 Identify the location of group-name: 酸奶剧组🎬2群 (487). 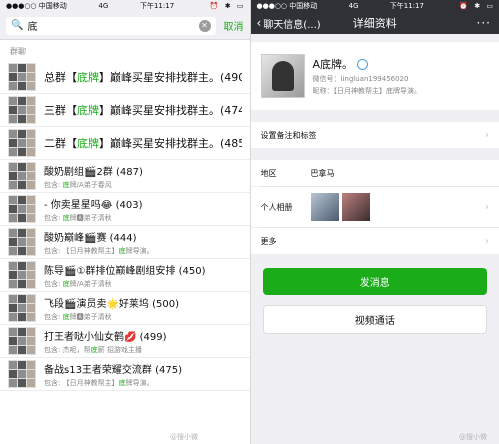
(93, 172).